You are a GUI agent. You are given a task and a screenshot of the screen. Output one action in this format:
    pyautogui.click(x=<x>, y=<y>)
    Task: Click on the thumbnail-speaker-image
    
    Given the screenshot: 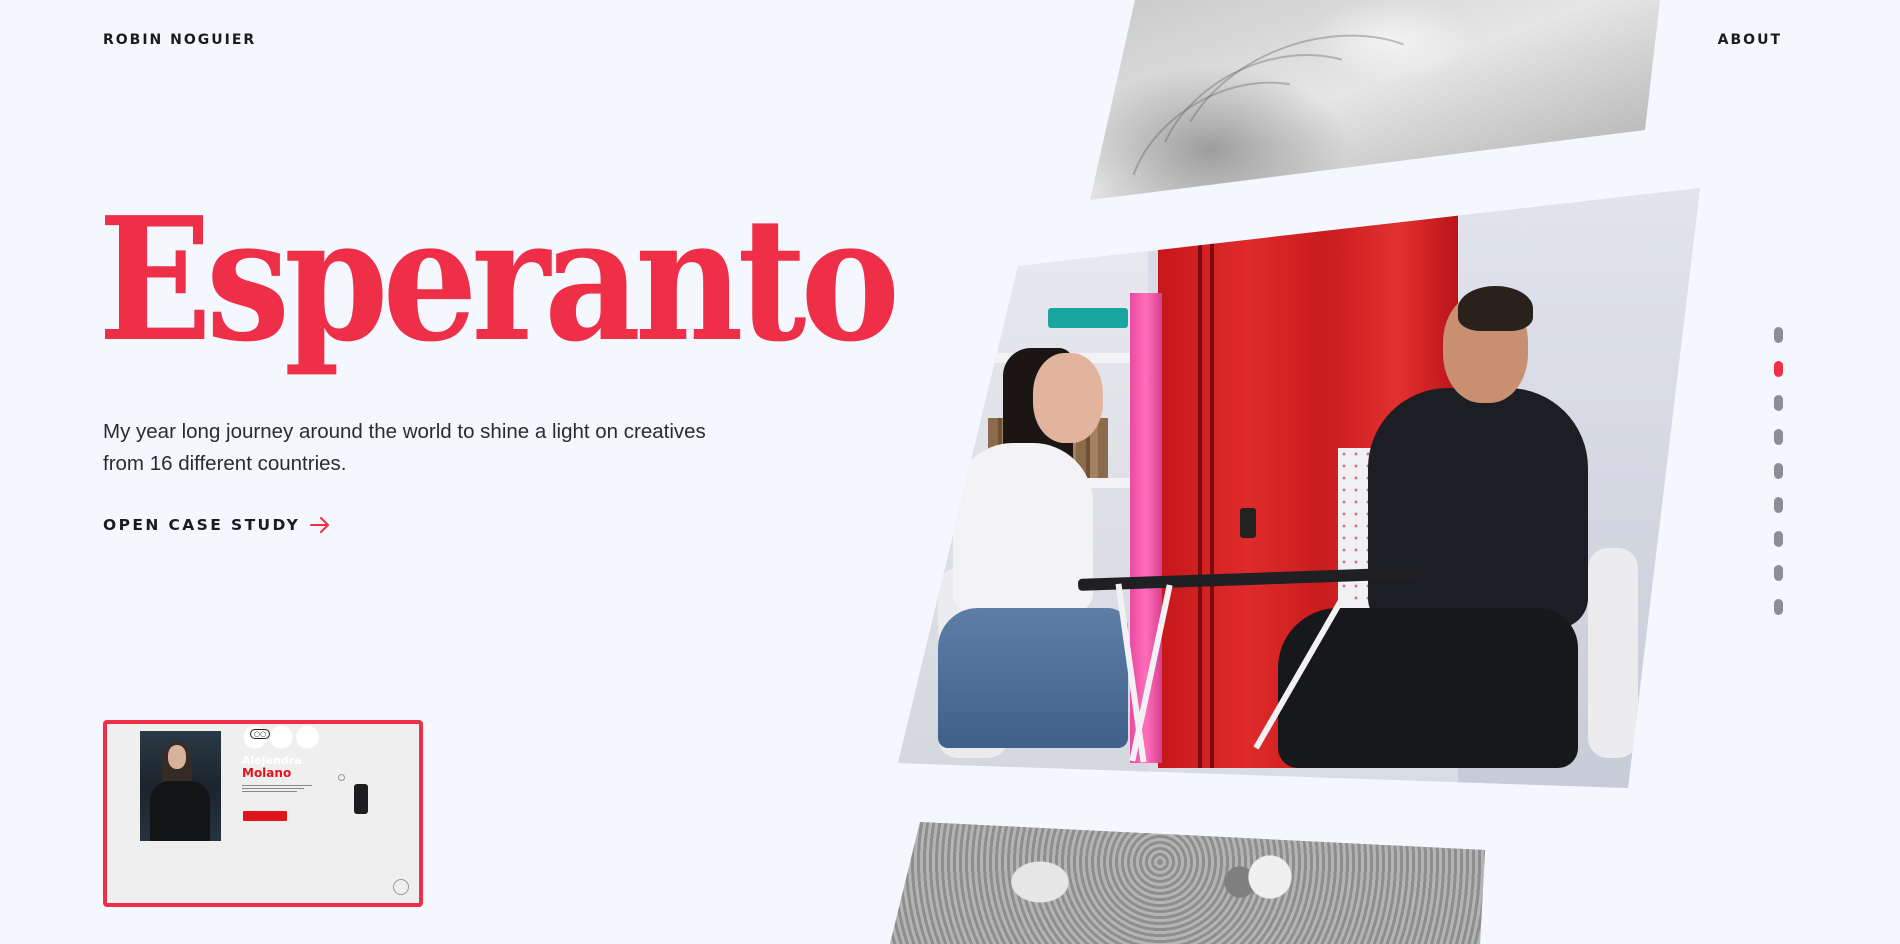 What is the action you would take?
    pyautogui.click(x=361, y=799)
    